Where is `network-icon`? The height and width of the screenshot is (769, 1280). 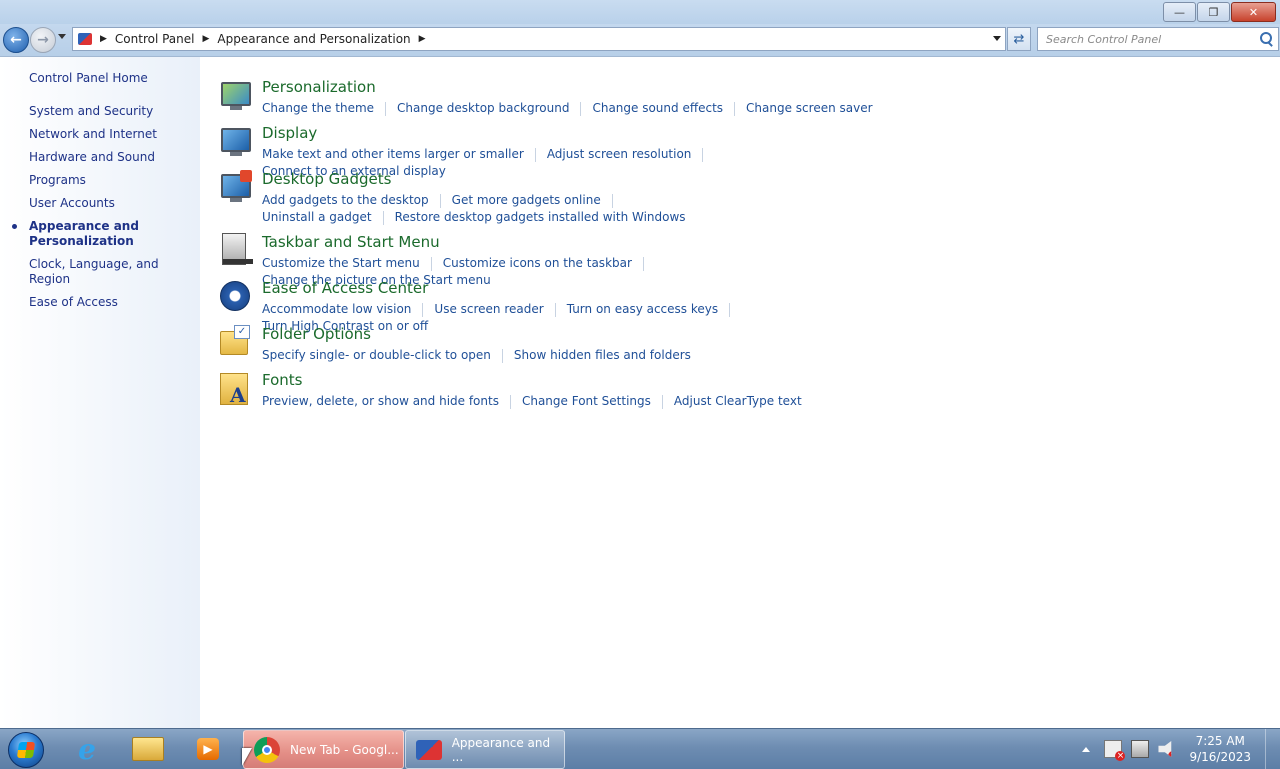
network-icon is located at coordinates (1140, 749).